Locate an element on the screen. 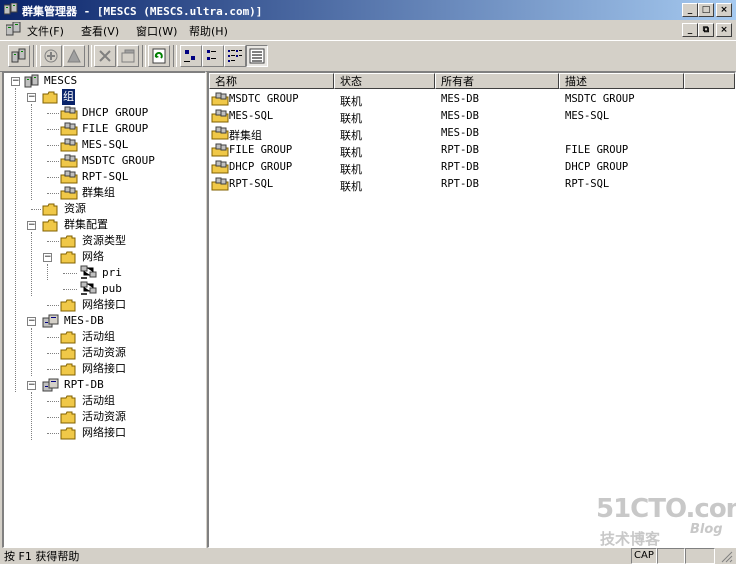 Image resolution: width=736 pixels, height=564 pixels. list-row: MSDTC GROUP 联机 MES-DB MSDTC GROUP is located at coordinates (472, 99).